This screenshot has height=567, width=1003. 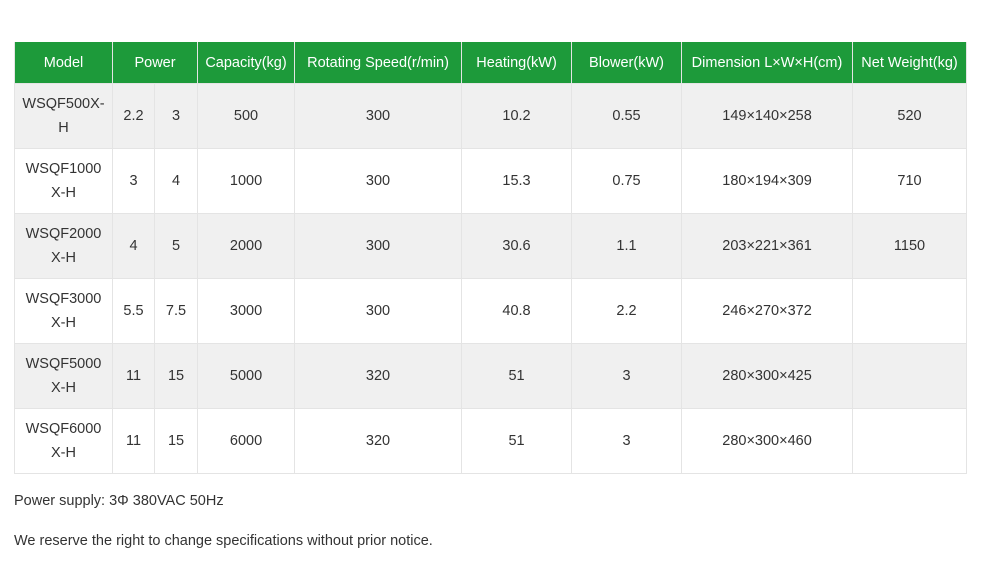 I want to click on capacity-cell: 6000, so click(x=246, y=441).